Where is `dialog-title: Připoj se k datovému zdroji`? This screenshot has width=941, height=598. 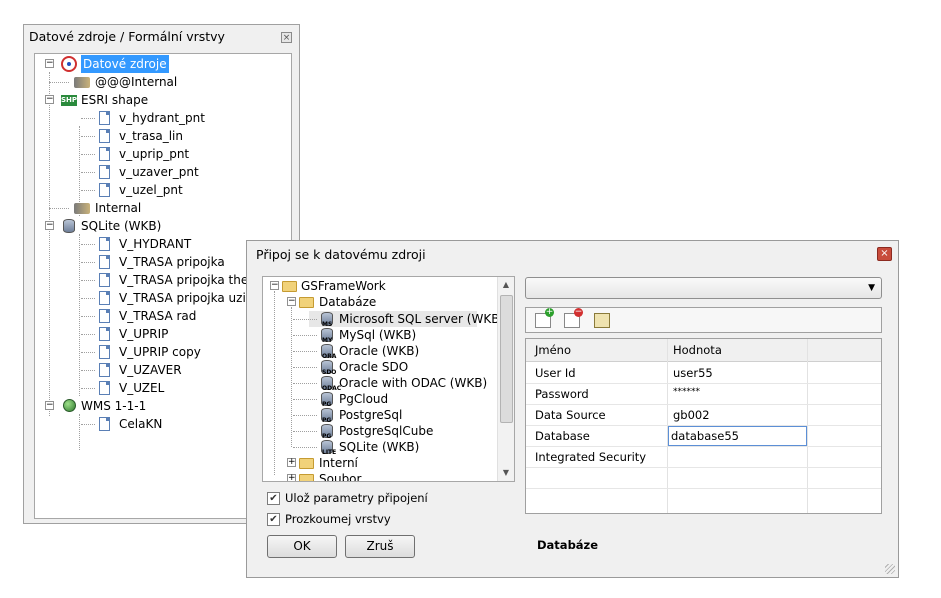
dialog-title: Připoj se k datovému zdroji is located at coordinates (341, 254).